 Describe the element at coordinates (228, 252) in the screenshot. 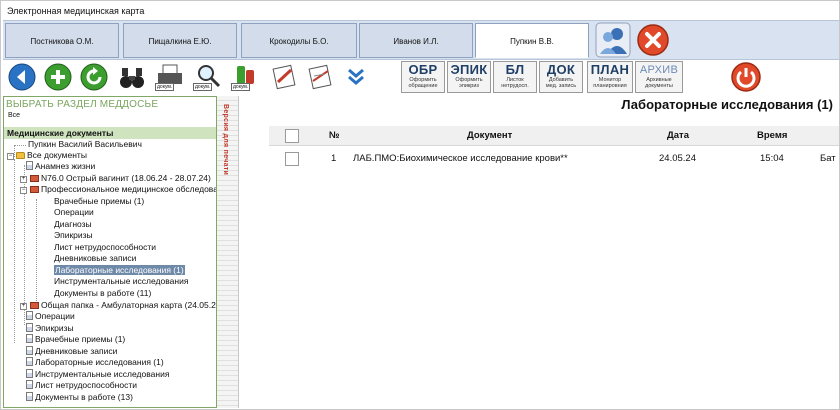

I see `print-version-stripe: Версия для печати` at that location.